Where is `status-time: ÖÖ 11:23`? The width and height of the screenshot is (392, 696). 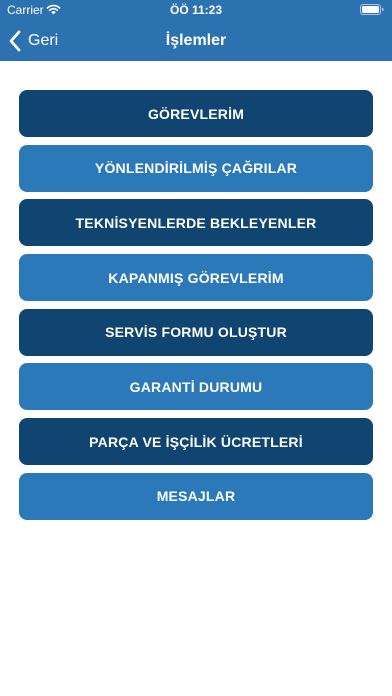
status-time: ÖÖ 11:23 is located at coordinates (196, 10).